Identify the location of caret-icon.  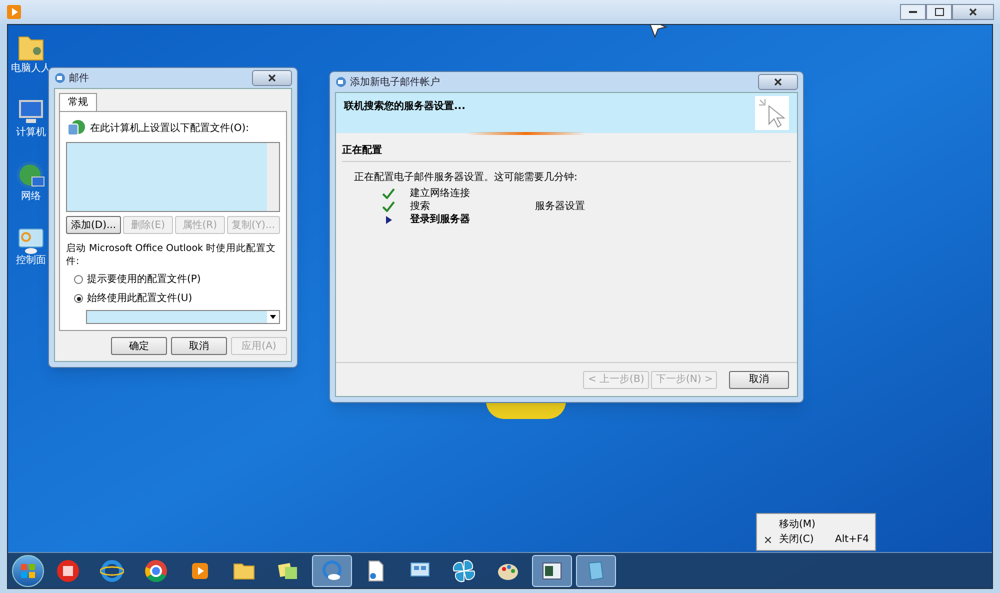
(273, 317).